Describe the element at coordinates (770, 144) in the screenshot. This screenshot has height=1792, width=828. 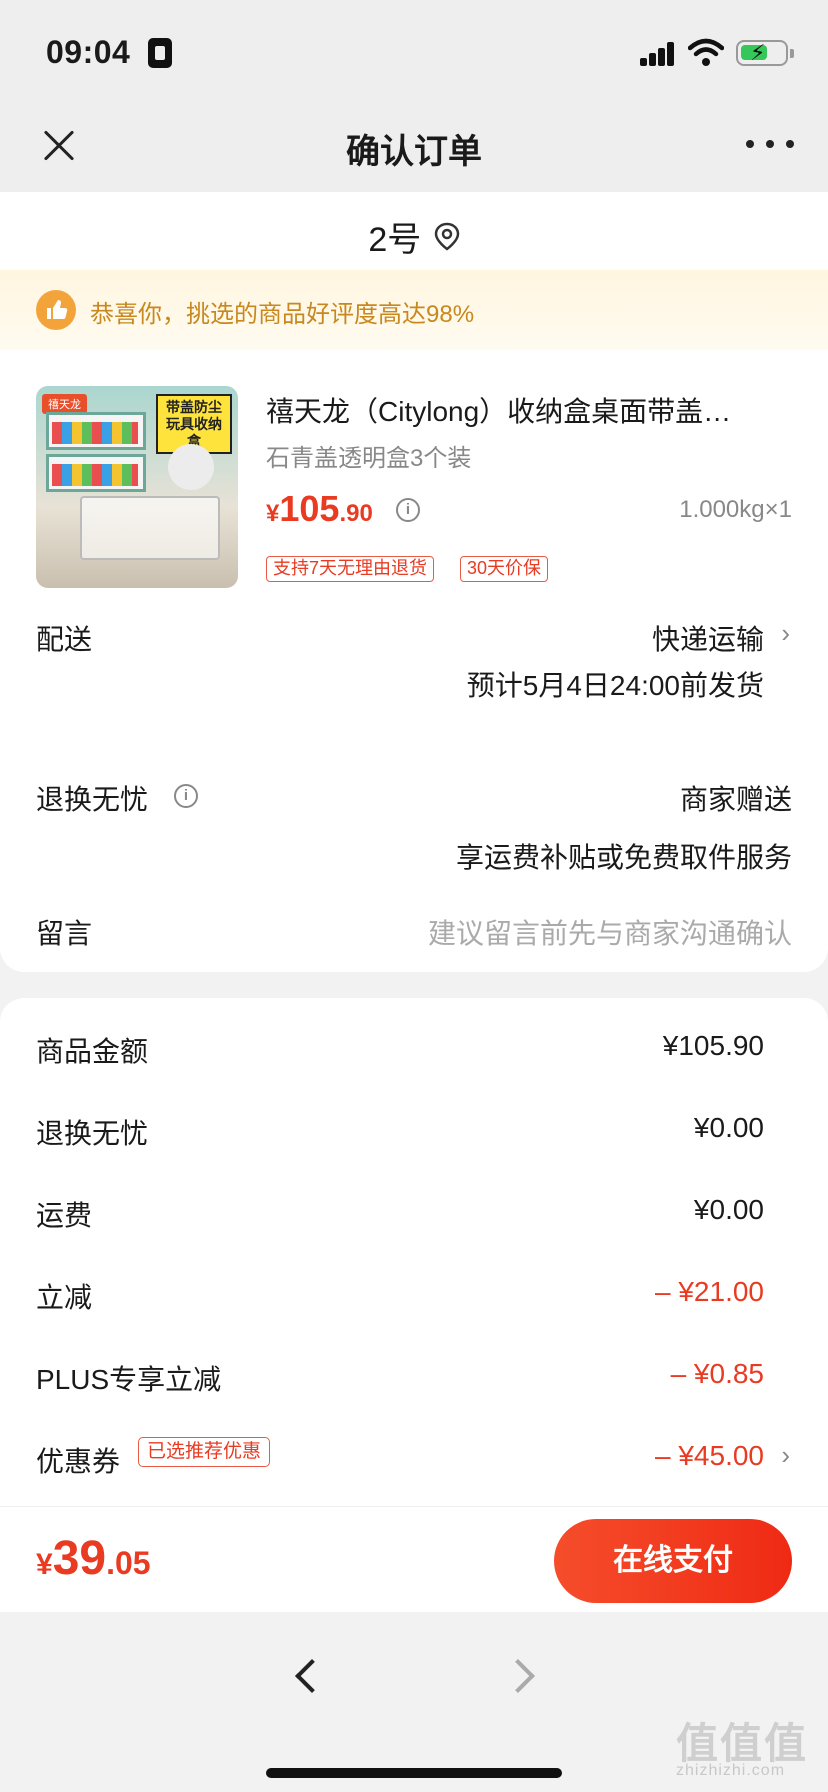
I see `more-icon` at that location.